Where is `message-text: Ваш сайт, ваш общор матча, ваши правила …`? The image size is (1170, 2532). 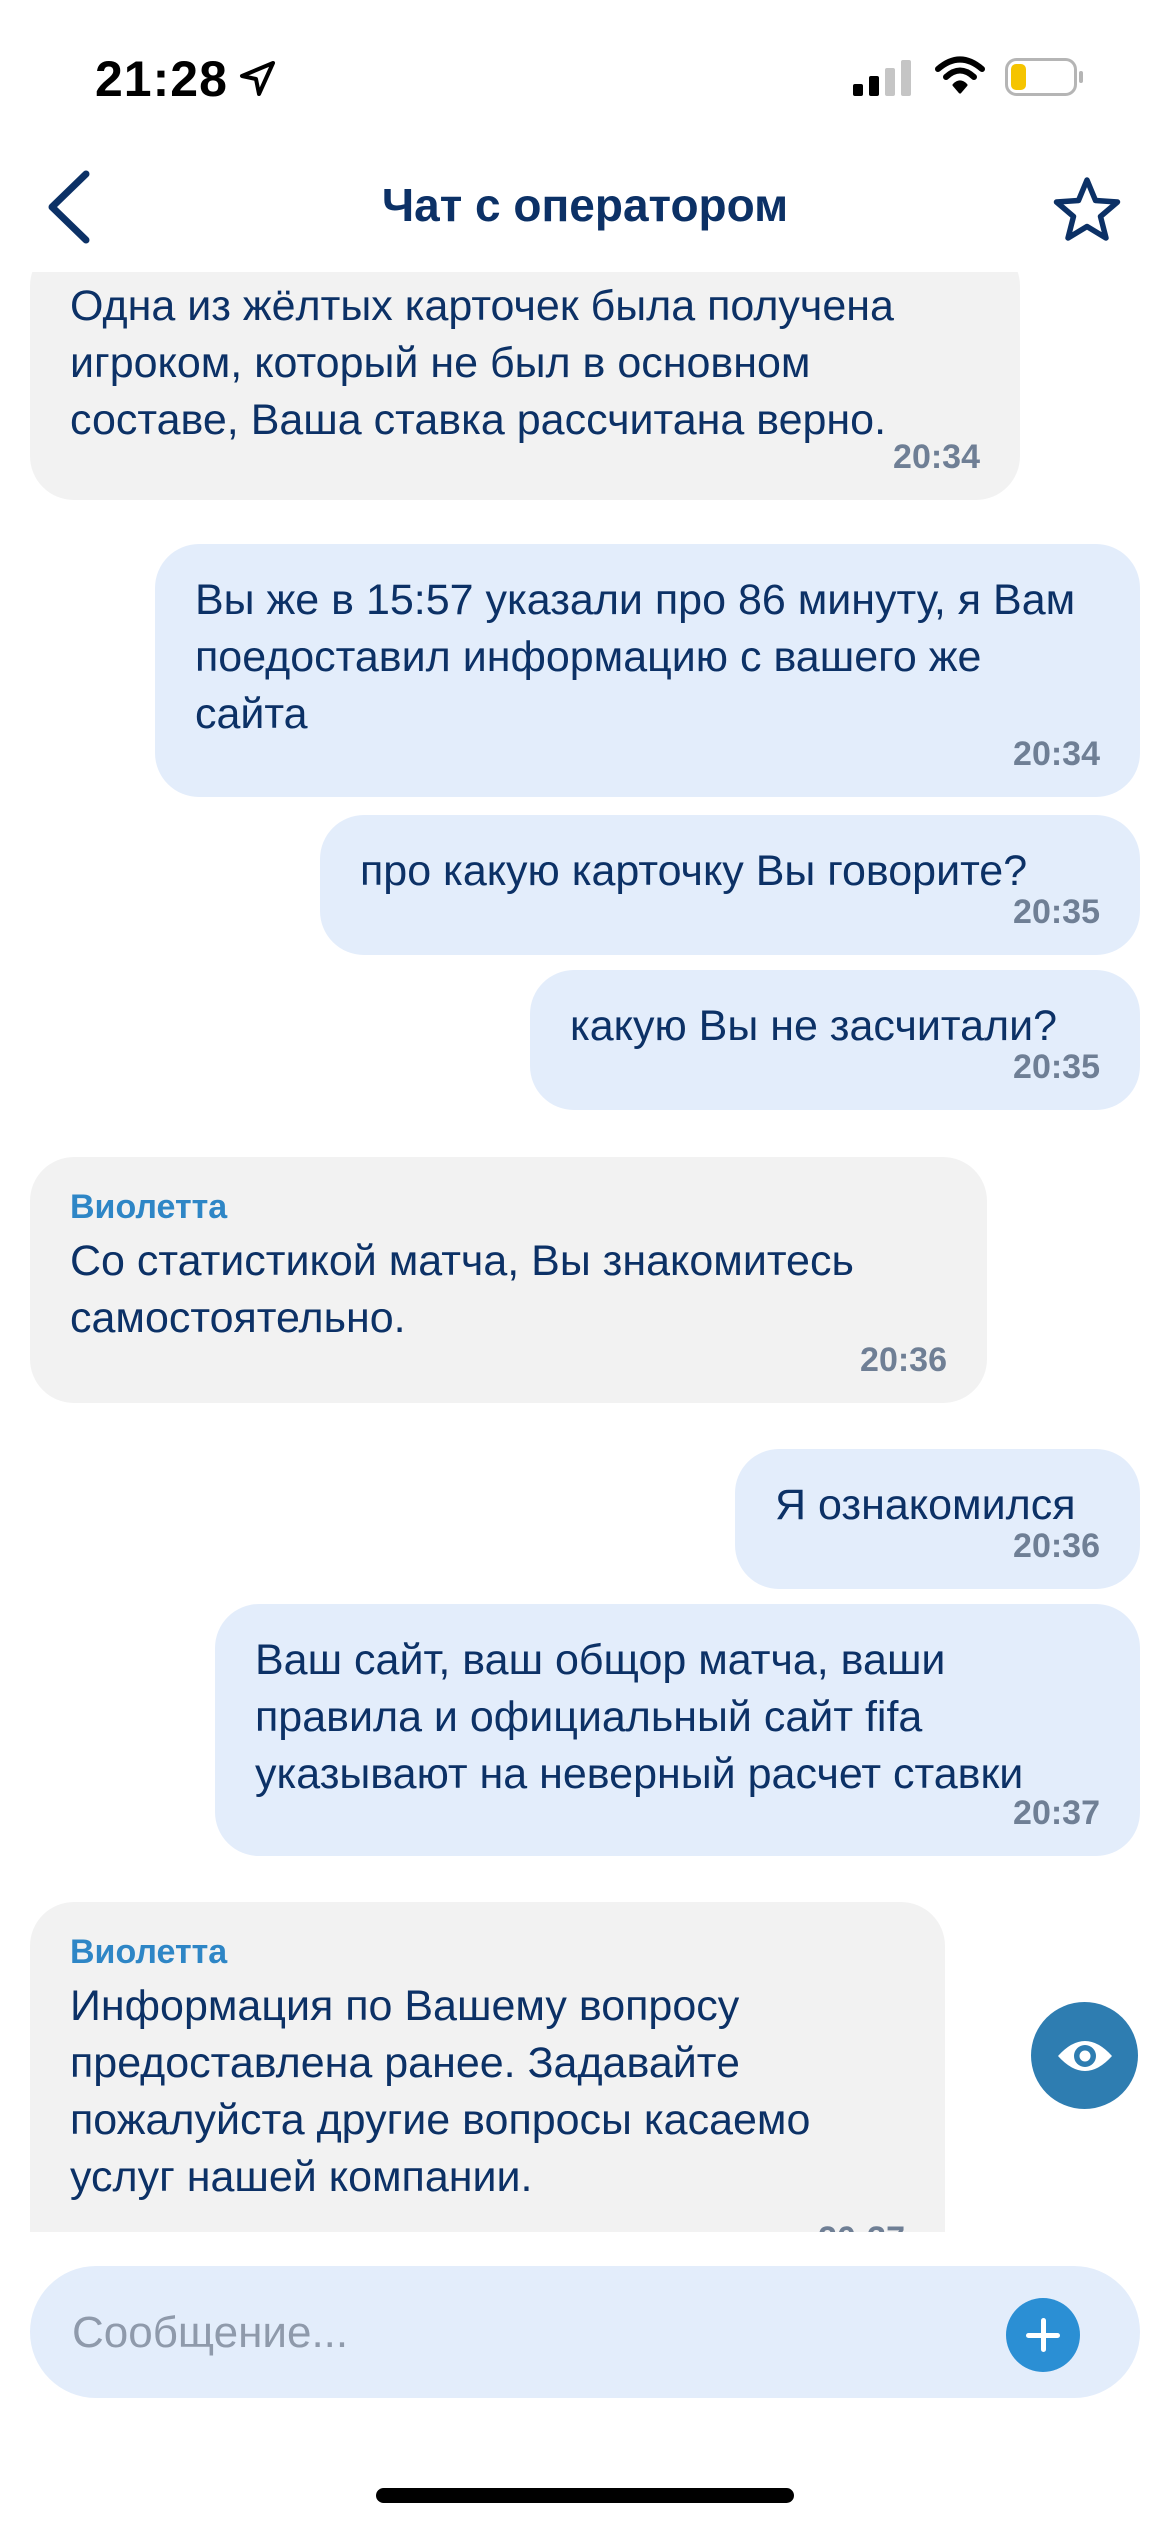
message-text: Ваш сайт, ваш общор матча, ваши правила … is located at coordinates (639, 1717).